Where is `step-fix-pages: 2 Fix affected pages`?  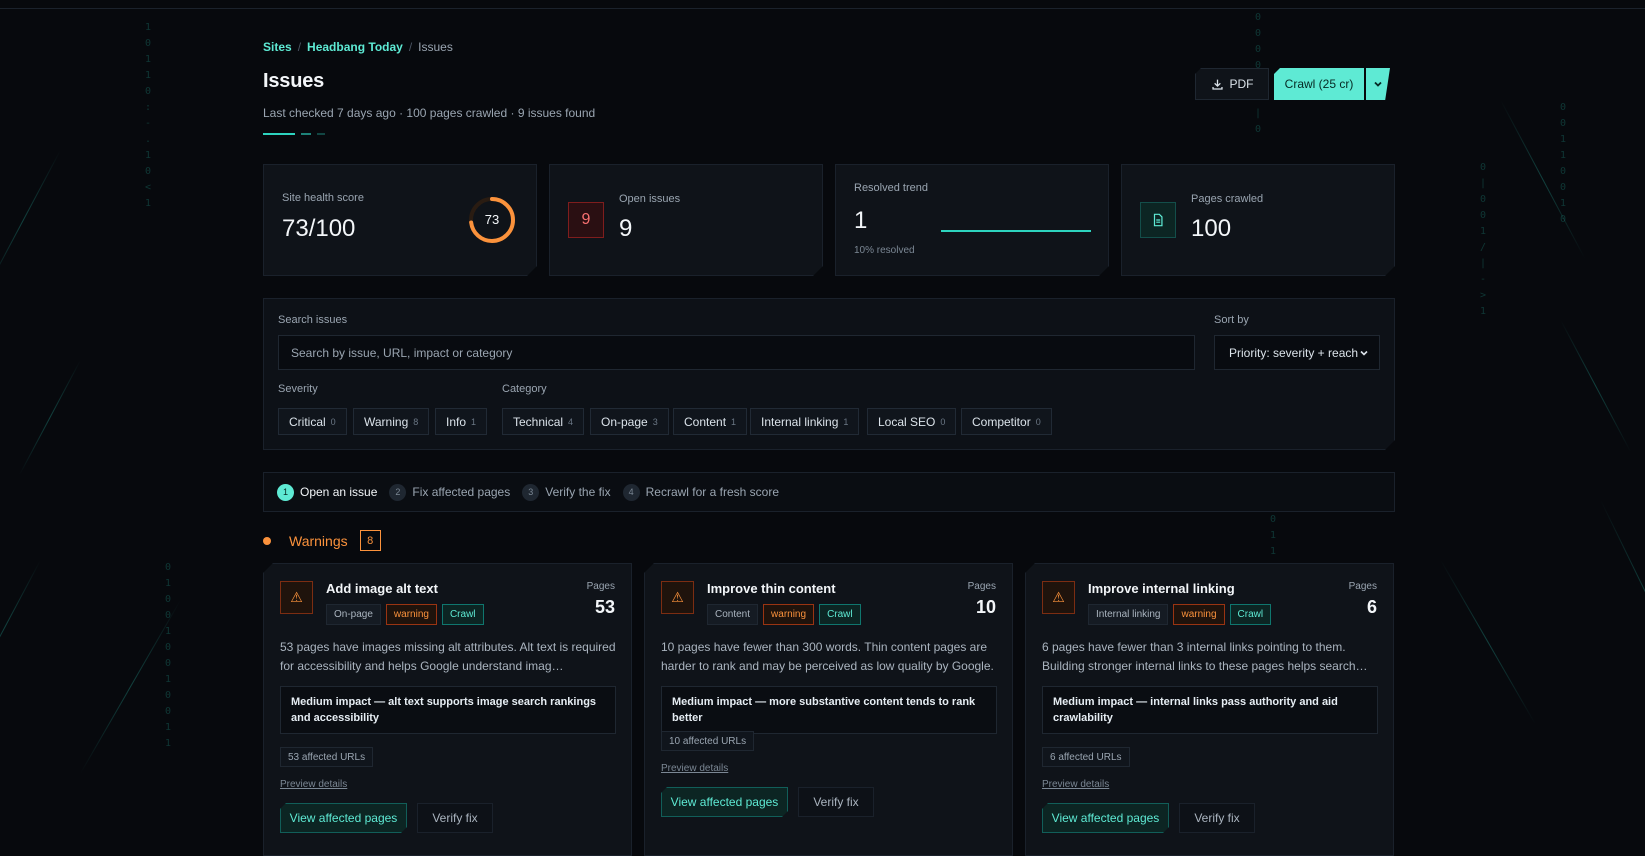
step-fix-pages: 2 Fix affected pages is located at coordinates (449, 492).